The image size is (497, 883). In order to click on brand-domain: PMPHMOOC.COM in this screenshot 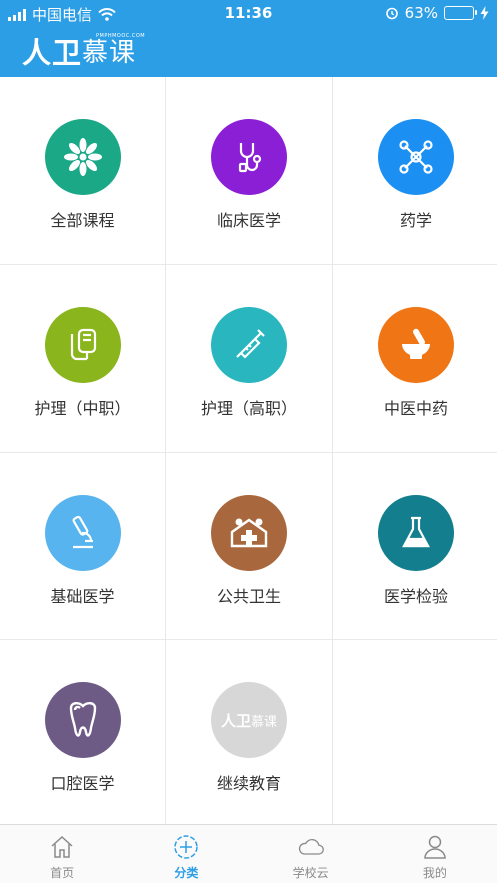, I will do `click(121, 36)`.